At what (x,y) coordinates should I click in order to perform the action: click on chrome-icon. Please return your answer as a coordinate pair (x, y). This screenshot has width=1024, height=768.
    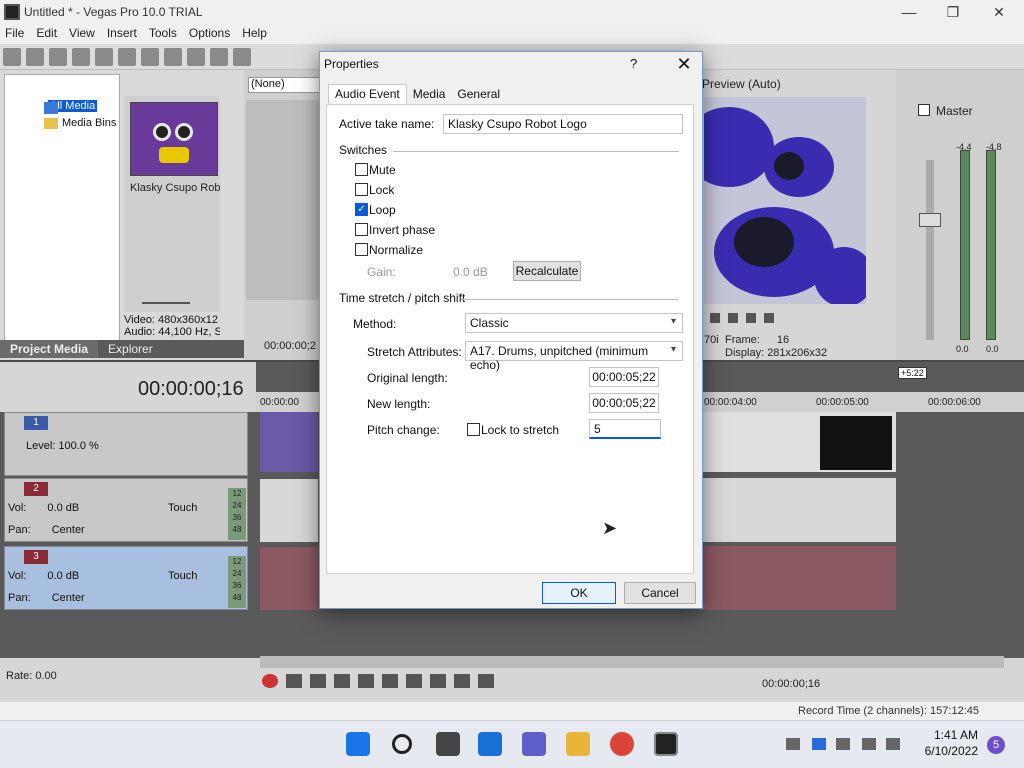
    Looking at the image, I should click on (622, 744).